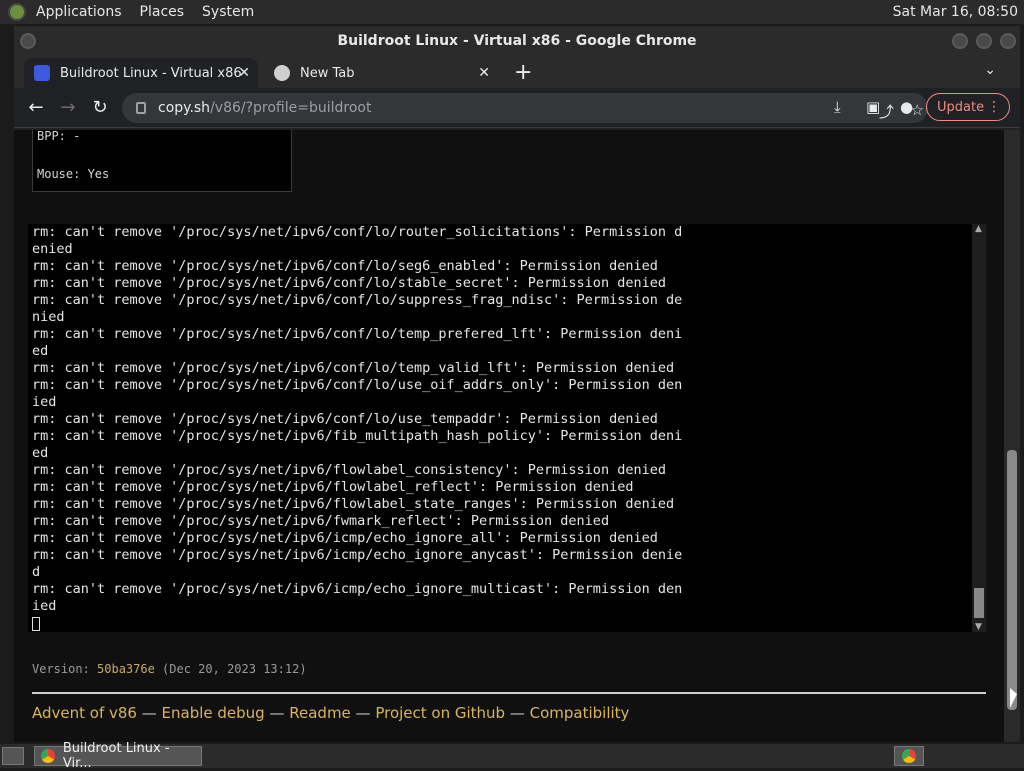 This screenshot has height=771, width=1024. What do you see at coordinates (28, 41) in the screenshot?
I see `window-menu-icon` at bounding box center [28, 41].